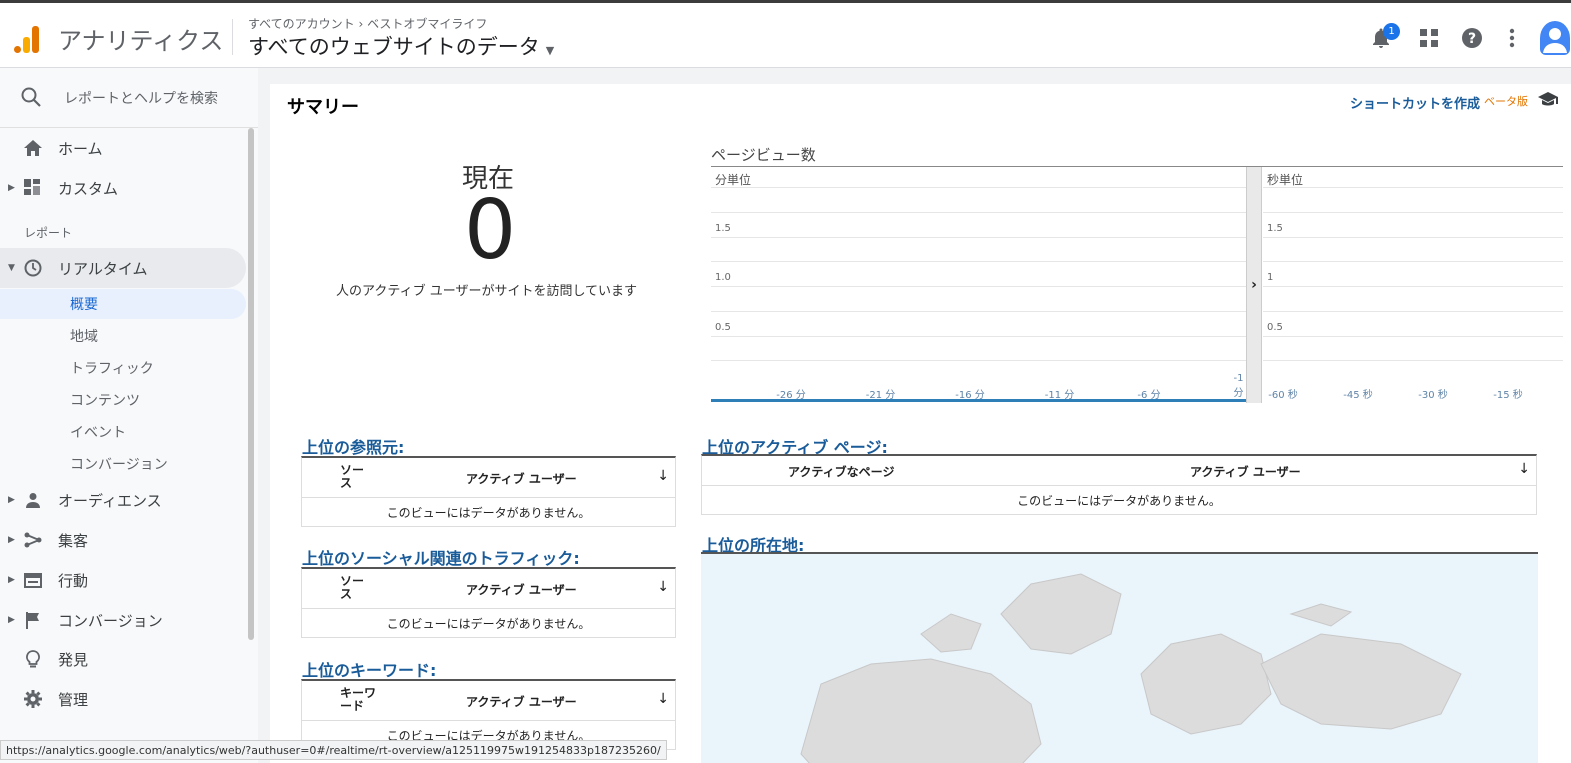  I want to click on home-icon, so click(33, 148).